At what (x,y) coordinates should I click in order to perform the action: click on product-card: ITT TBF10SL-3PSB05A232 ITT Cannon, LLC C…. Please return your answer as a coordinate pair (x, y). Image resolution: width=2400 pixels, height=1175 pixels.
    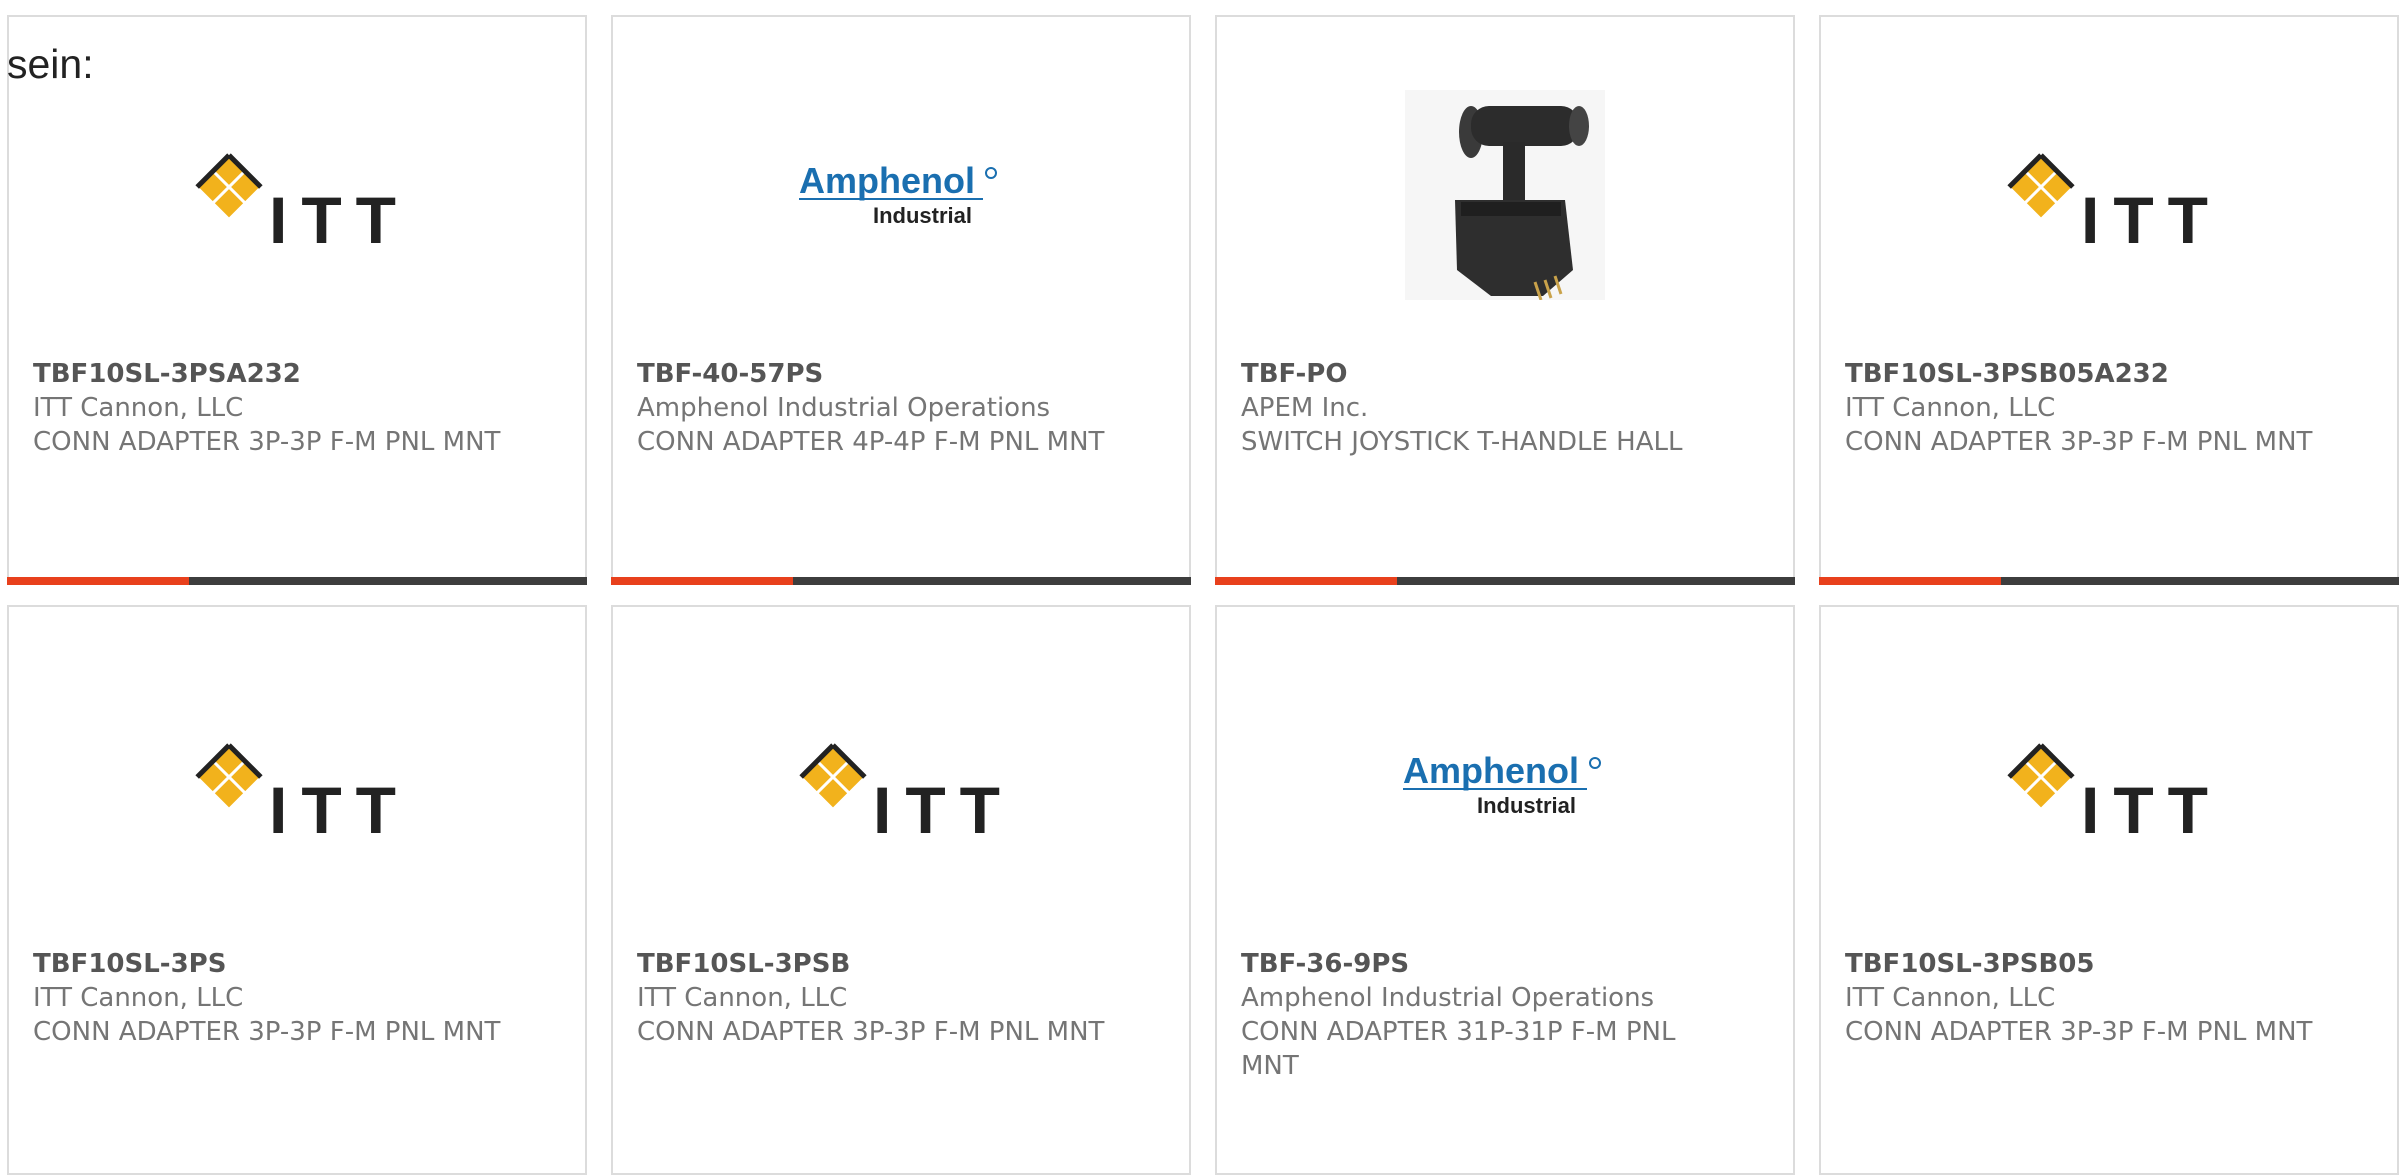
    Looking at the image, I should click on (2109, 300).